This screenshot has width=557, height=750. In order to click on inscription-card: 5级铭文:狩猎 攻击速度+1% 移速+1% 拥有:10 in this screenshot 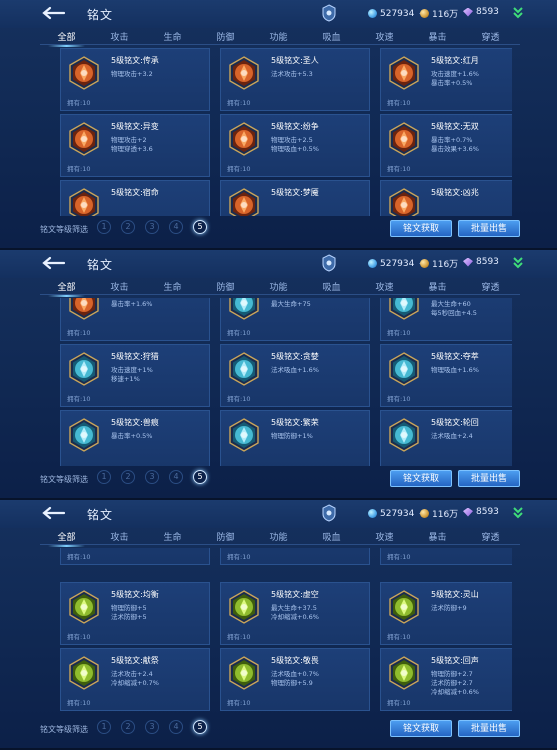, I will do `click(135, 375)`.